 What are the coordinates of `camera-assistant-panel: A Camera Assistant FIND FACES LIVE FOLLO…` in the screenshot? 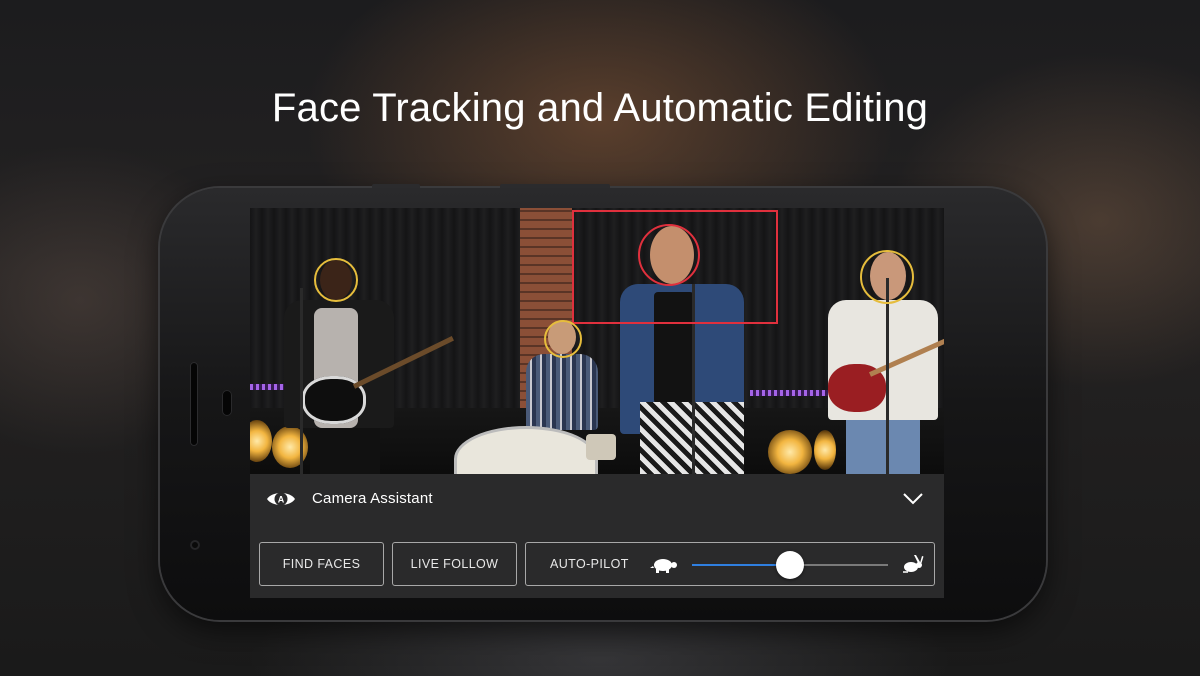 It's located at (597, 536).